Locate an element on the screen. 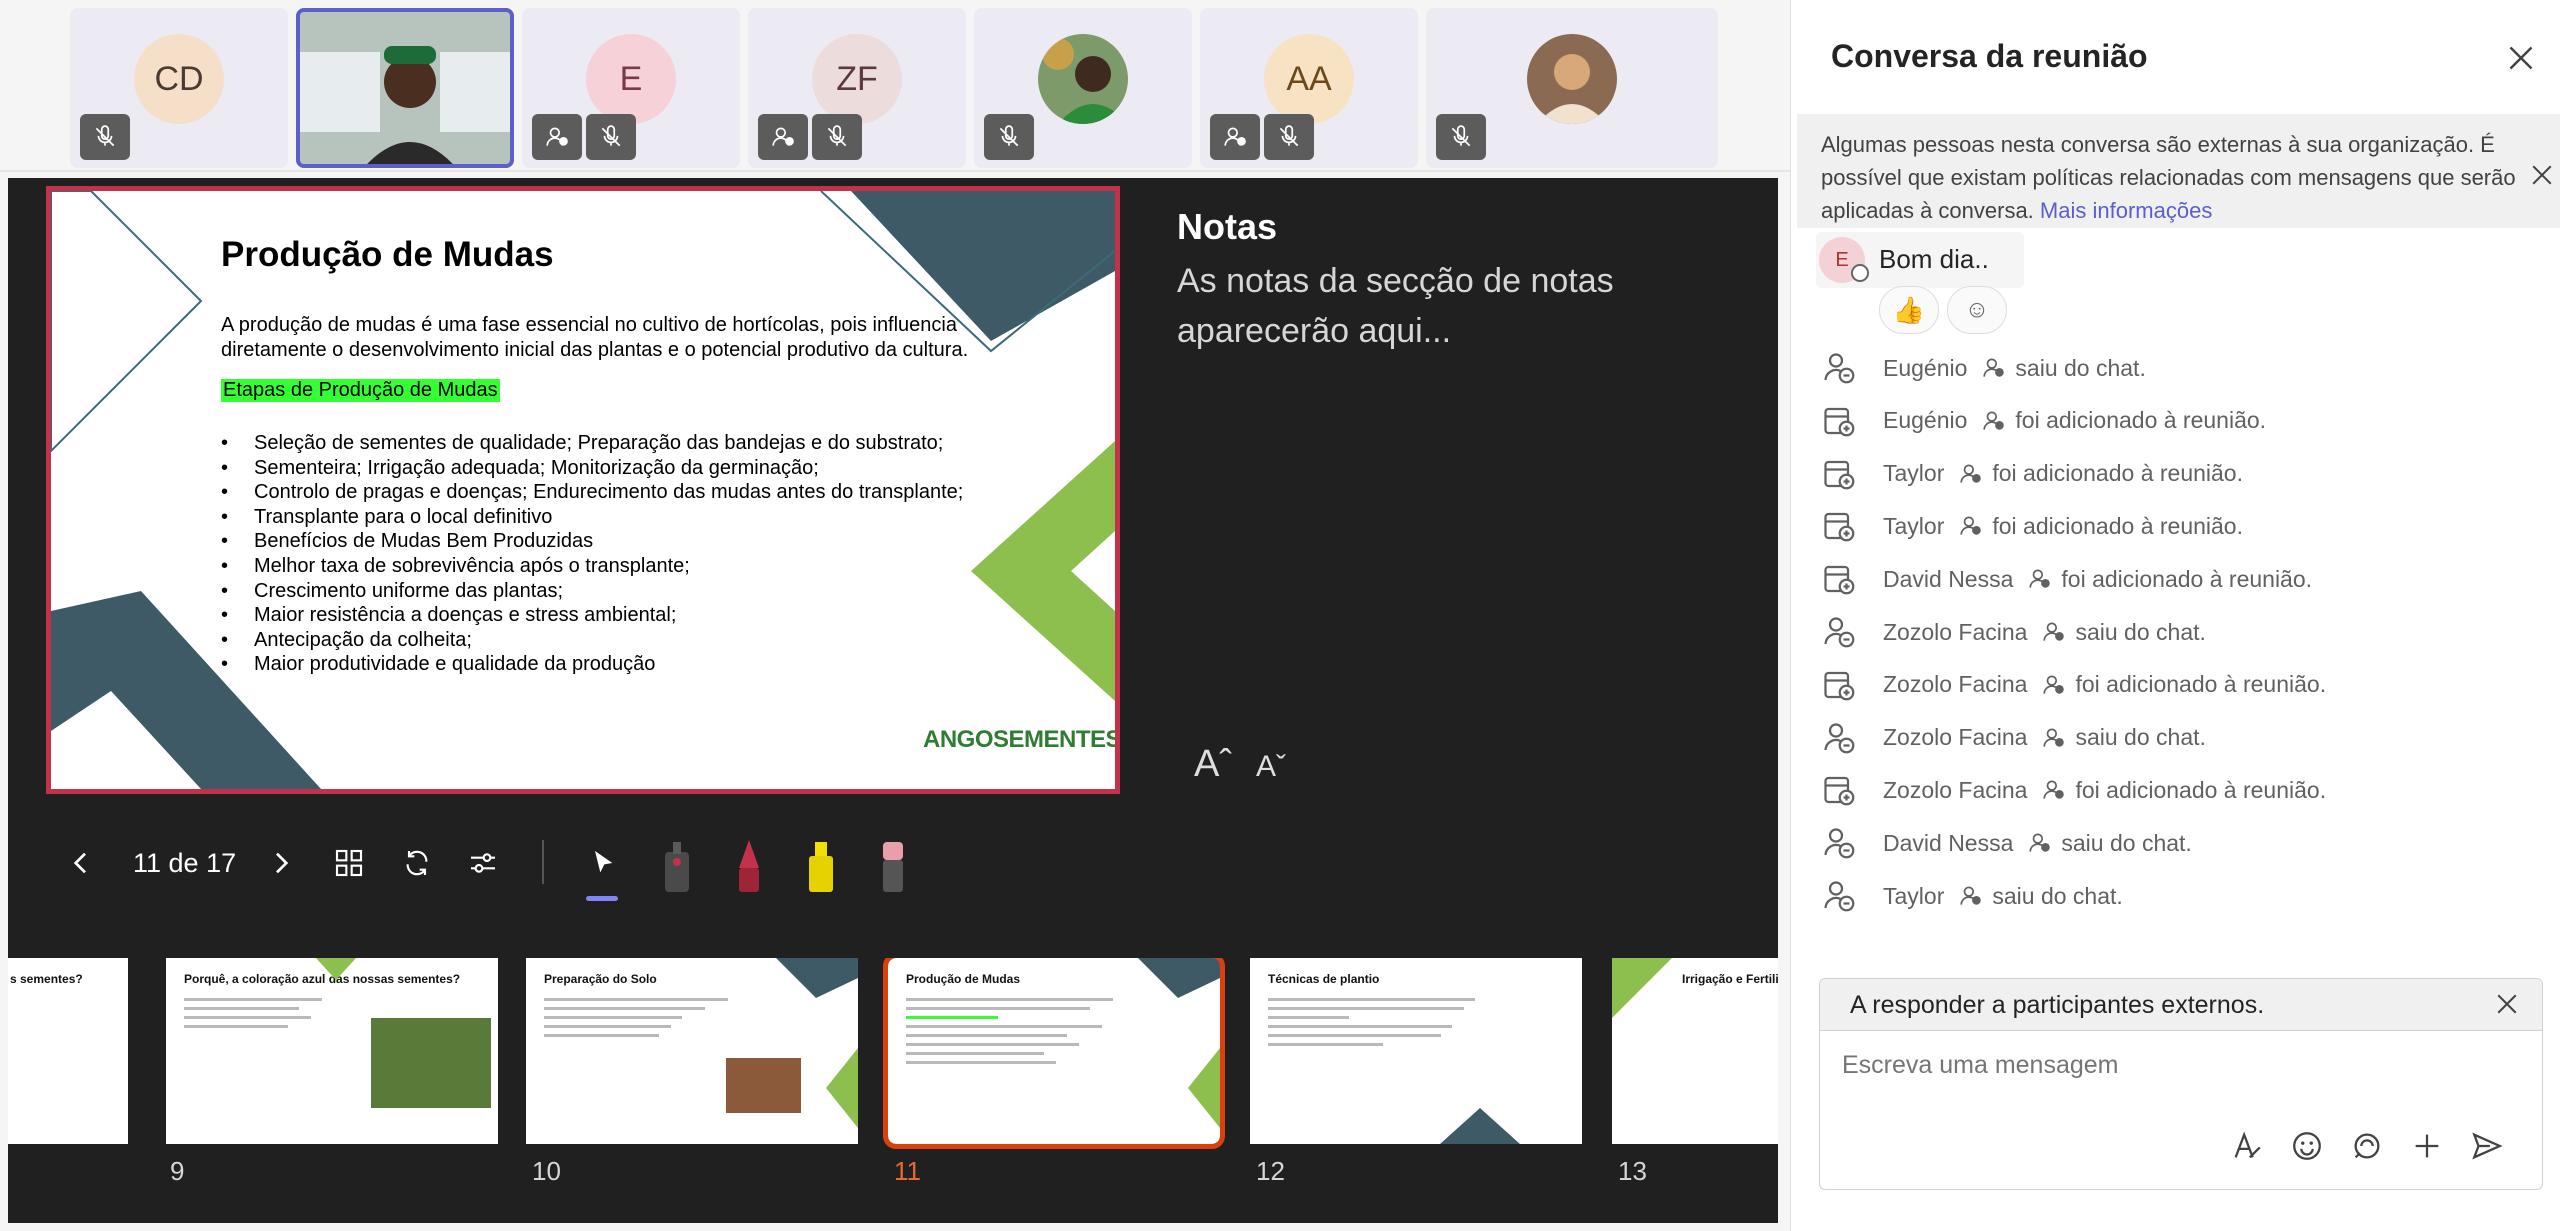 The height and width of the screenshot is (1231, 2560). emoji-icon is located at coordinates (2307, 1146).